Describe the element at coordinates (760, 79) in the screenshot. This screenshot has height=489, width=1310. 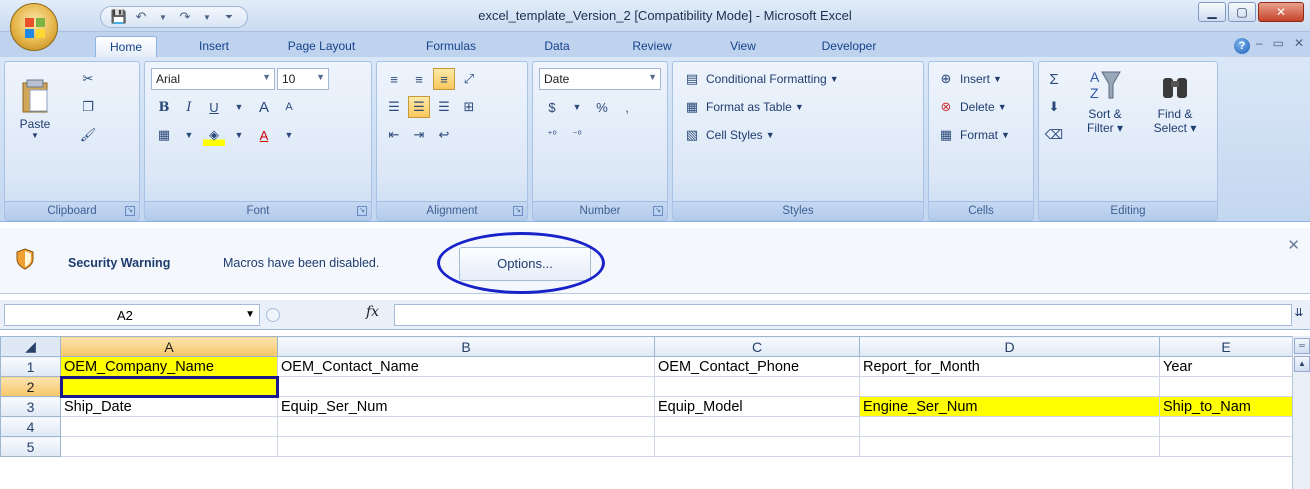
I see `conditional-formatting-button: ▤ Conditional Formatting ▼` at that location.